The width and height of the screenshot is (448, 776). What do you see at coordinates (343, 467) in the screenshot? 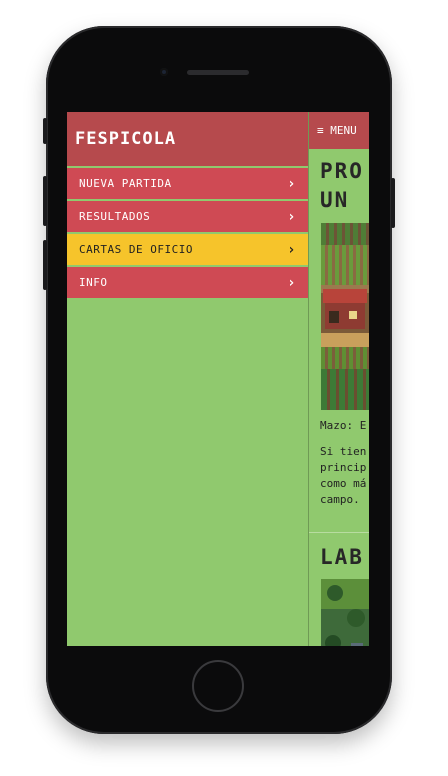
I see `description-line: princip` at bounding box center [343, 467].